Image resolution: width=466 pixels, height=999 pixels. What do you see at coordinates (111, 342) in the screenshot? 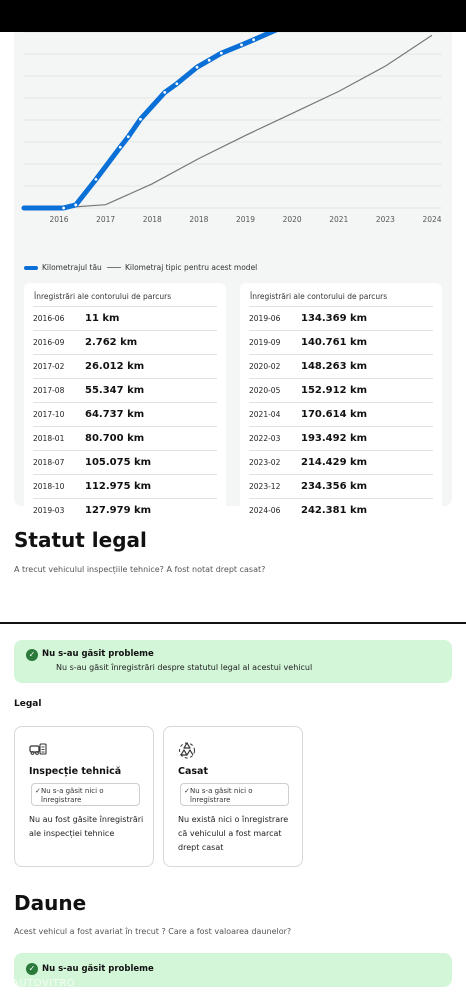
I see `row-km: 2.762 km` at bounding box center [111, 342].